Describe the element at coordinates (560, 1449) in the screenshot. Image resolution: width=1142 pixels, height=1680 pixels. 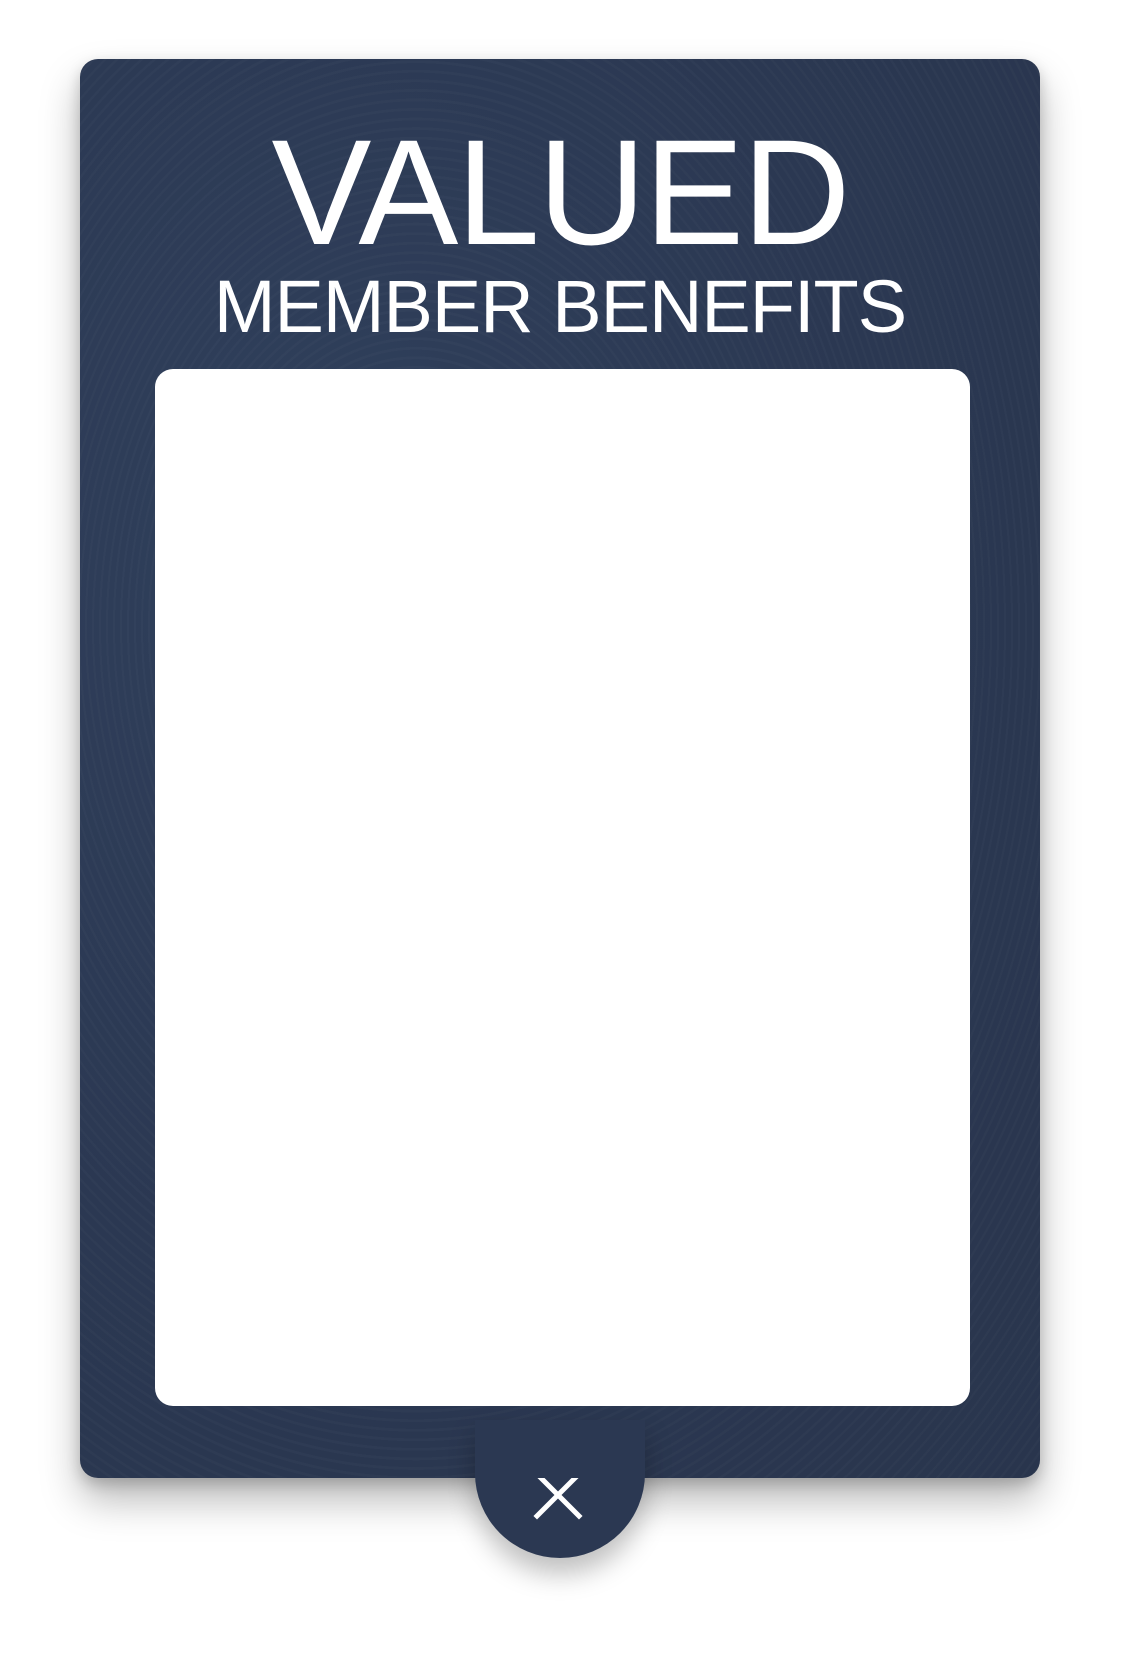
I see `close-tab-joint` at that location.